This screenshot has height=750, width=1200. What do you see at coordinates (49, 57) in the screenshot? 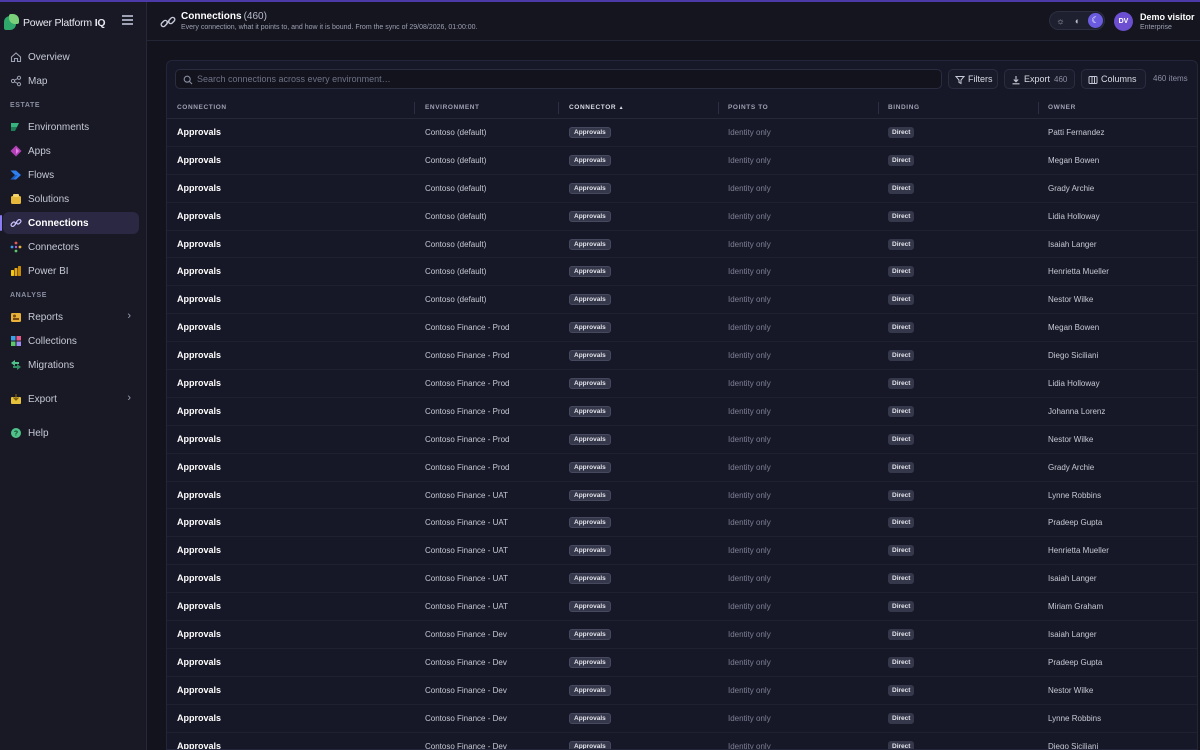
I see `sidebar-item-label: Overview` at bounding box center [49, 57].